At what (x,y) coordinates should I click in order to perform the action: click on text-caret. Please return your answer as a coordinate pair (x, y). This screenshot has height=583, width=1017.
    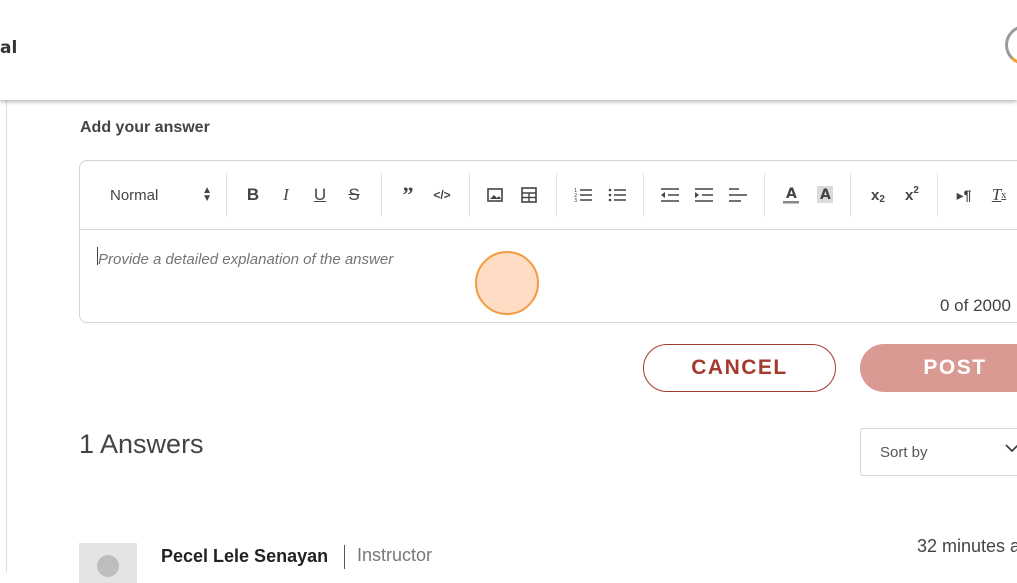
    Looking at the image, I should click on (97, 256).